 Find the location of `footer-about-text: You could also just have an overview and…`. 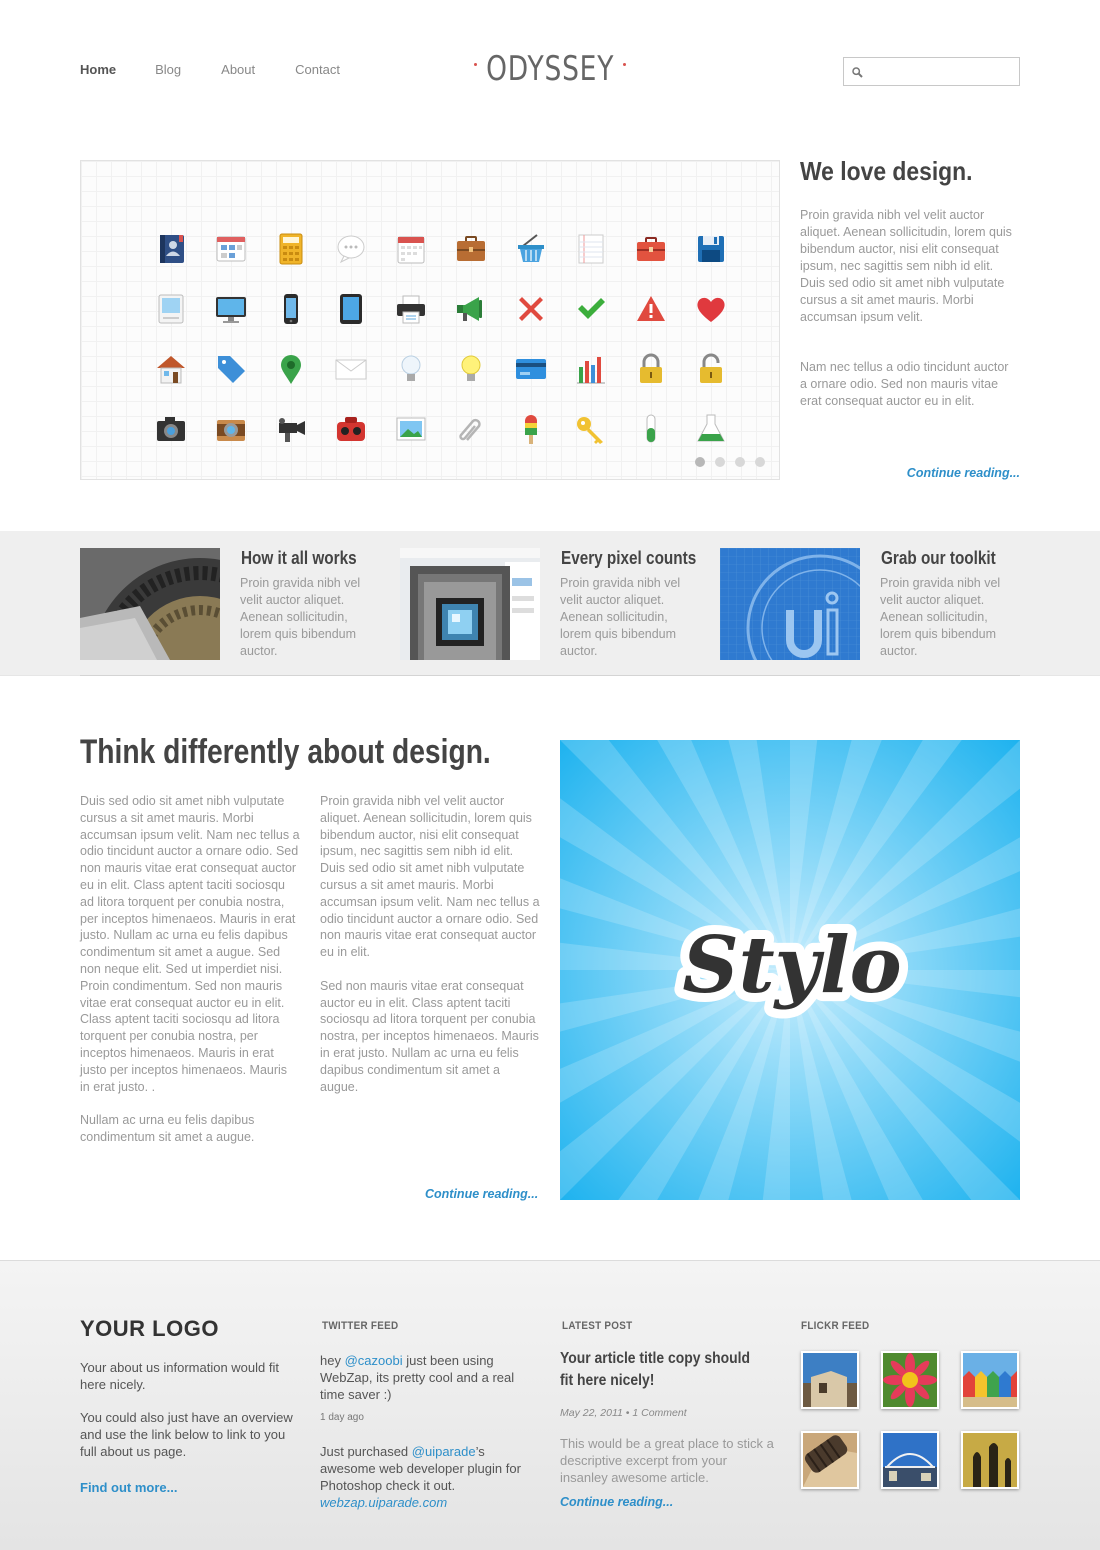

footer-about-text: You could also just have an overview and… is located at coordinates (186, 1434).